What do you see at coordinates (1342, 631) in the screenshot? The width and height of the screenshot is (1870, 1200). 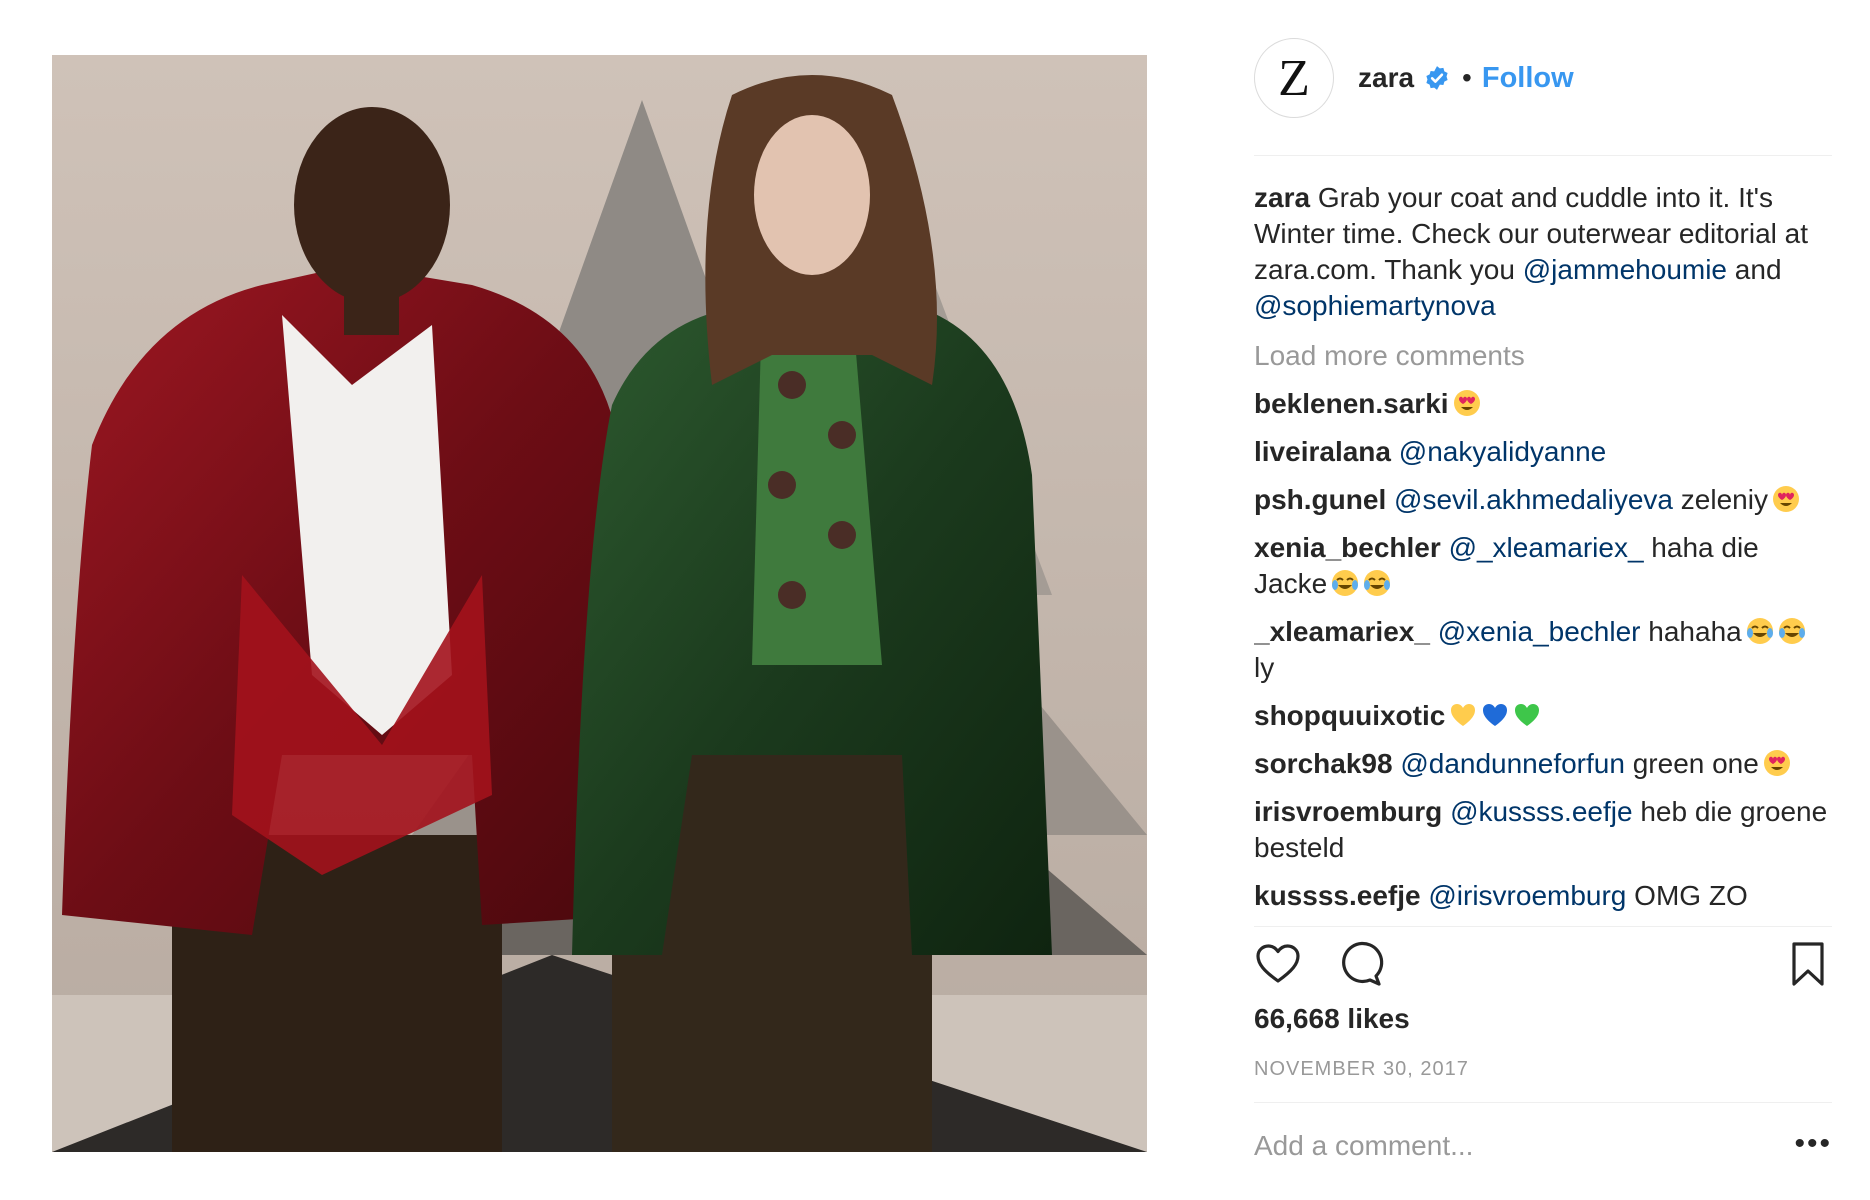 I see `comment-username: _xleamariex_` at bounding box center [1342, 631].